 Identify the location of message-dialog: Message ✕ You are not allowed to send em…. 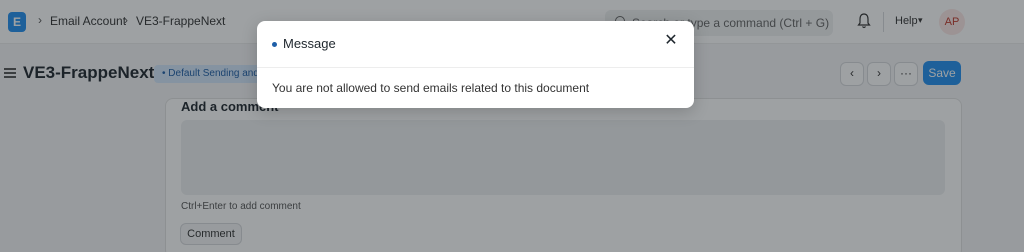
(475, 64).